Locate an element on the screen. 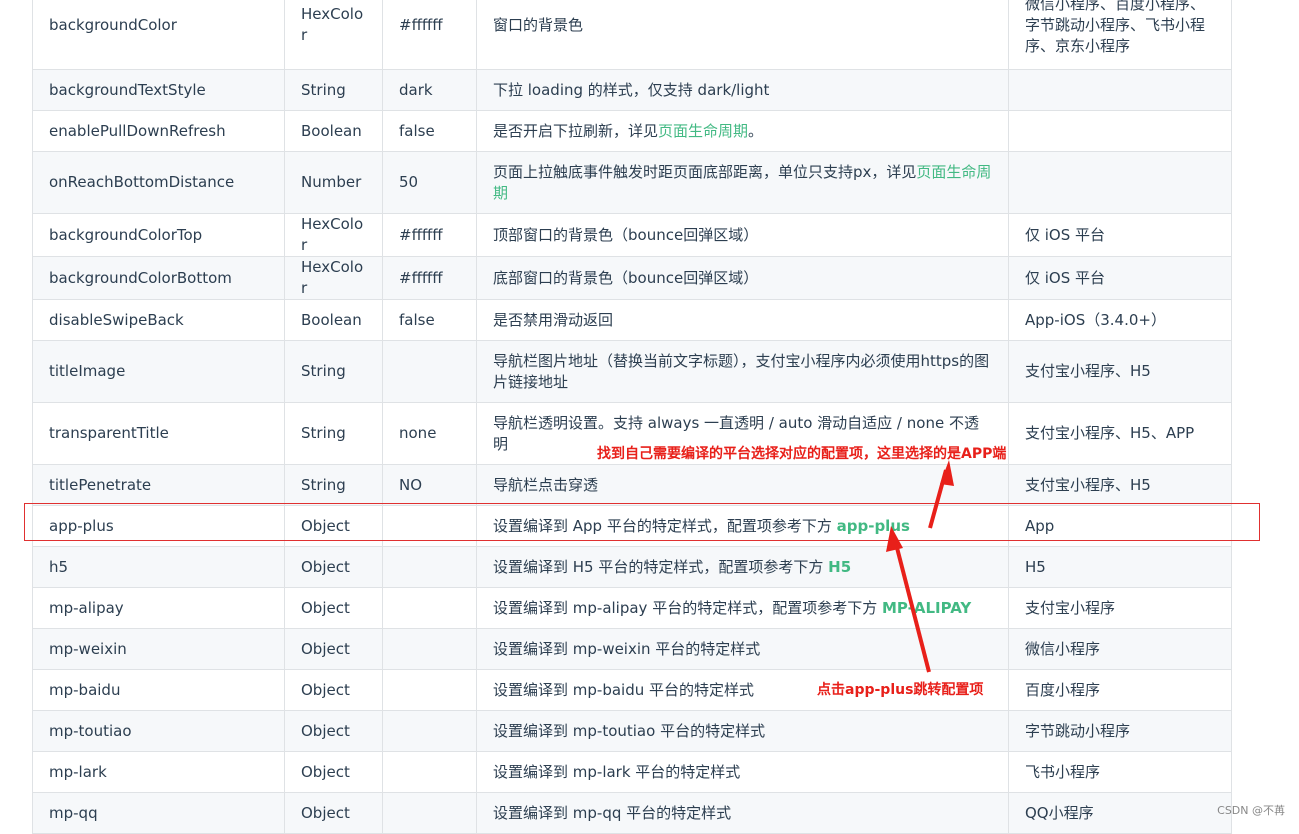 Image resolution: width=1299 pixels, height=834 pixels. description-suffix: 。 is located at coordinates (756, 130).